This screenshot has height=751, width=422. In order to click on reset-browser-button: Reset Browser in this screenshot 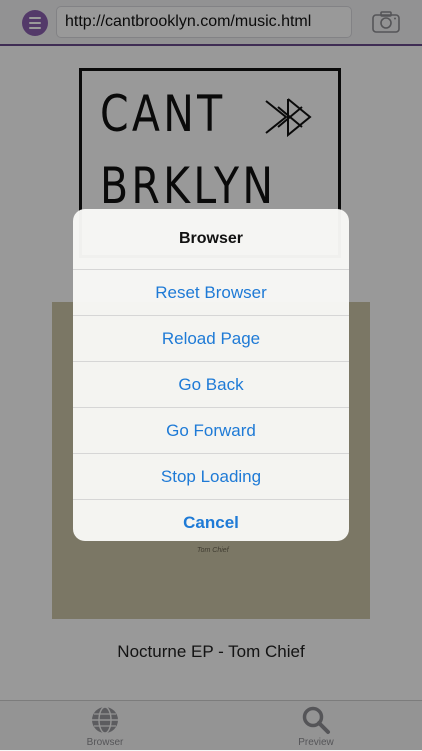, I will do `click(211, 293)`.